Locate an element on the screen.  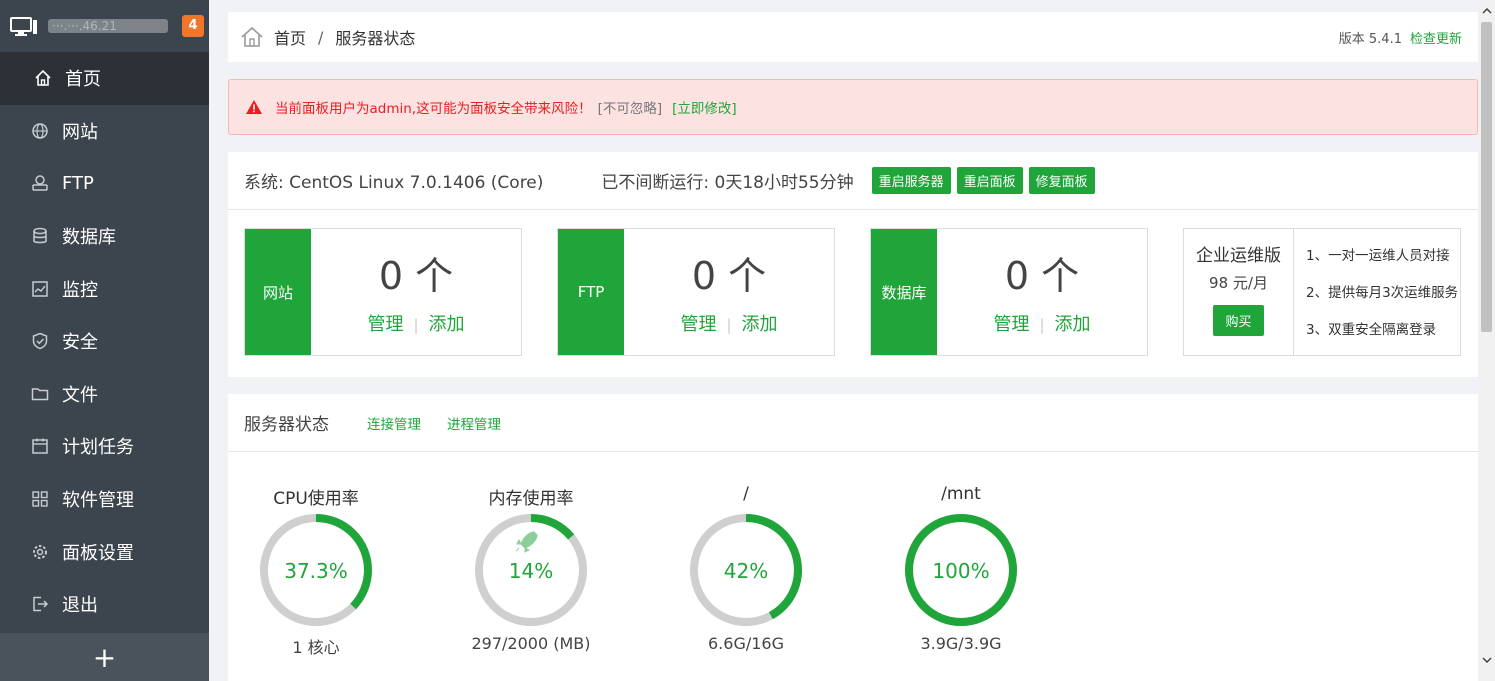
gauge-memory: 内存使用率 14% 297/2000 (MB) is located at coordinates (531, 571).